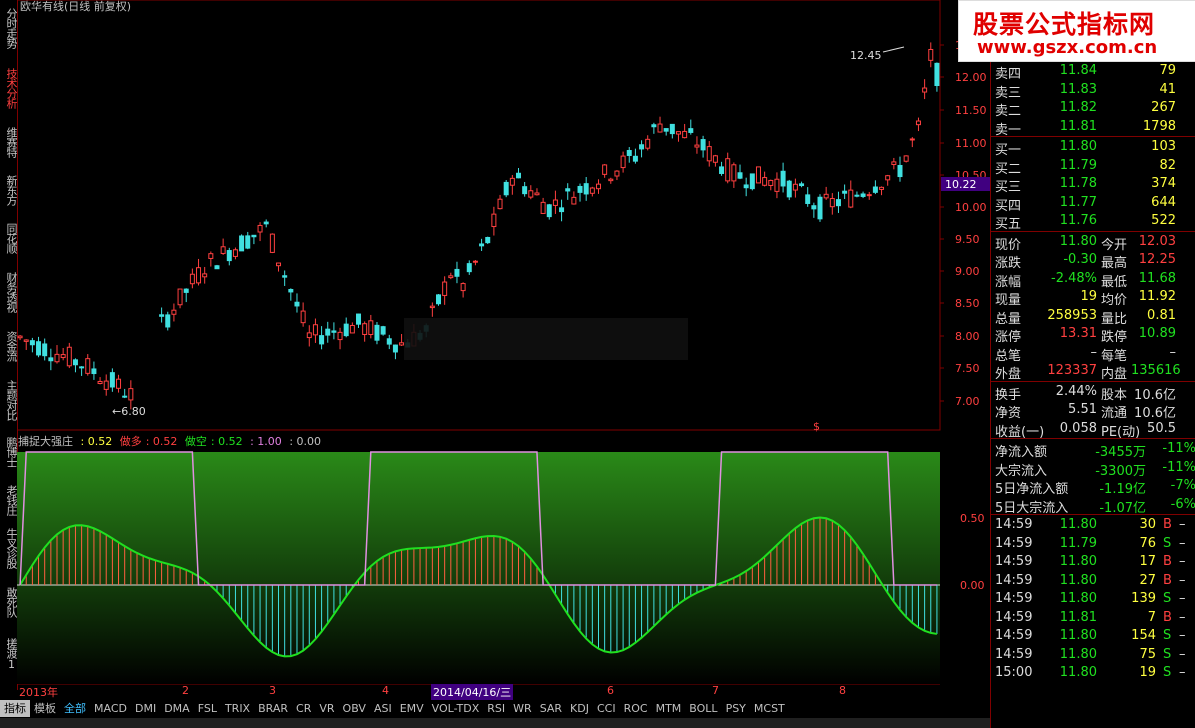 This screenshot has height=728, width=1195. Describe the element at coordinates (1021, 471) in the screenshot. I see `flow-label: 大宗流入` at that location.